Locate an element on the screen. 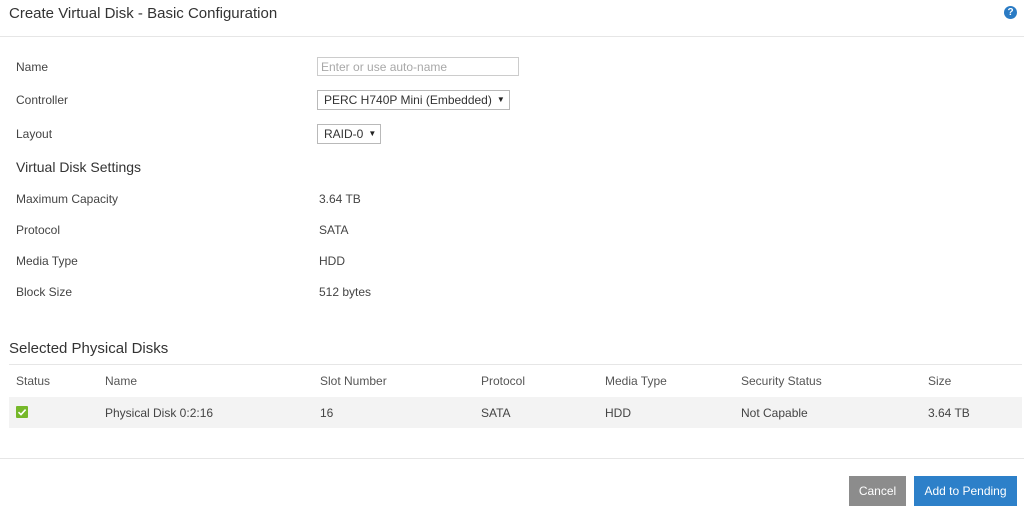 This screenshot has width=1024, height=512. cancel-button: Cancel is located at coordinates (877, 491).